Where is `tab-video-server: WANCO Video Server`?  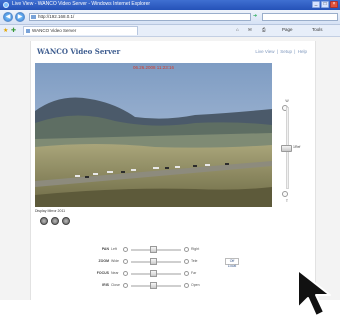 tab-video-server: WANCO Video Server is located at coordinates (80, 30).